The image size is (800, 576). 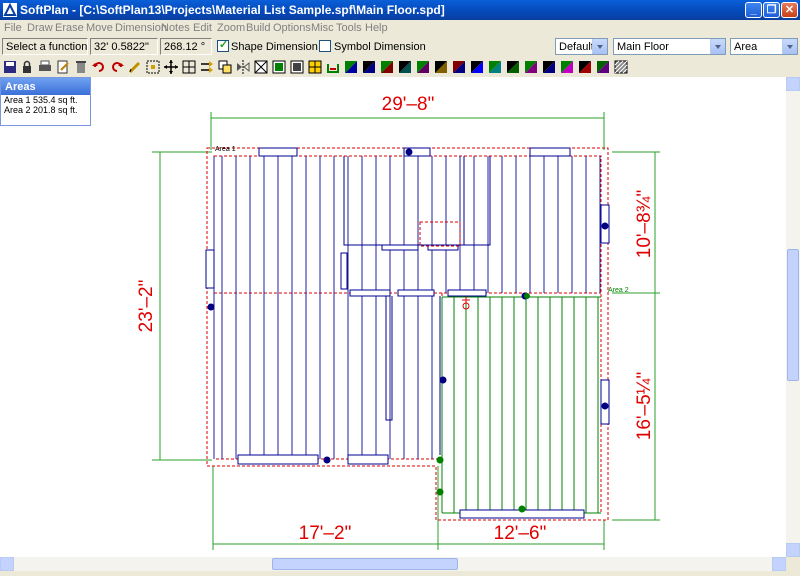 I want to click on save-icon, so click(x=10, y=67).